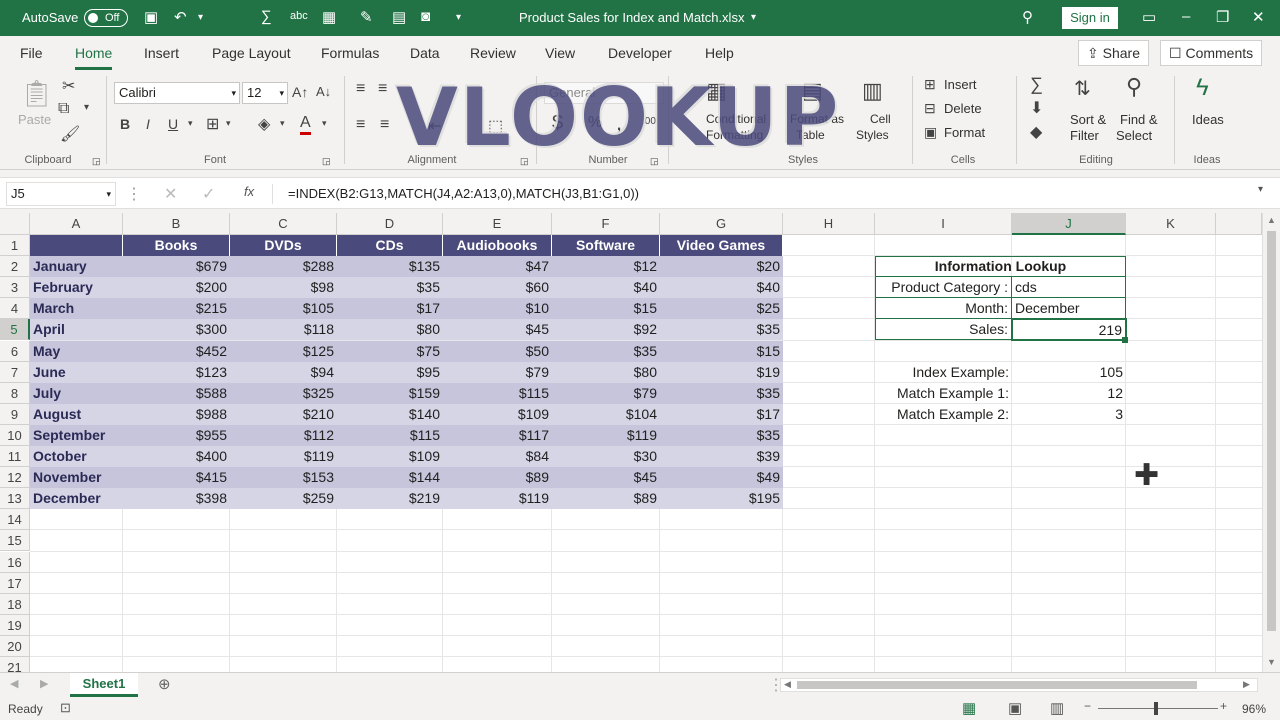 This screenshot has height=720, width=1280. What do you see at coordinates (76, 456) in the screenshot?
I see `month-cell: October` at bounding box center [76, 456].